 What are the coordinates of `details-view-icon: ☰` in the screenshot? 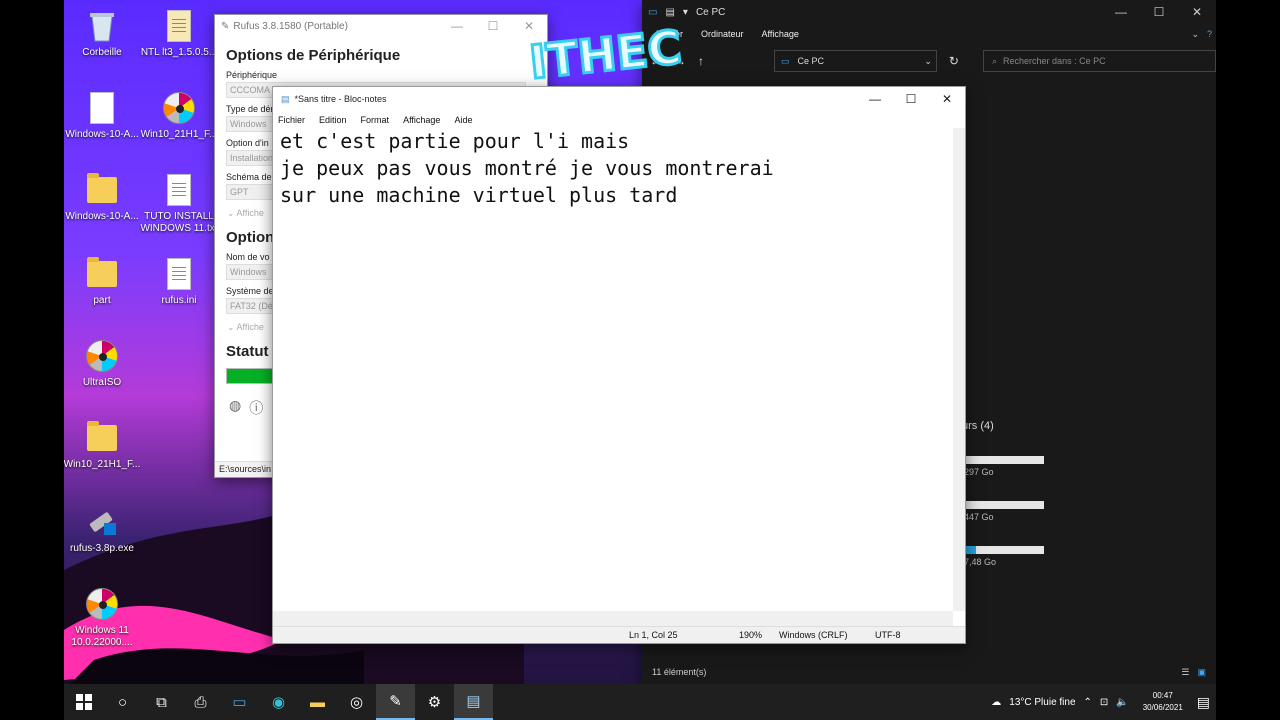 It's located at (1185, 672).